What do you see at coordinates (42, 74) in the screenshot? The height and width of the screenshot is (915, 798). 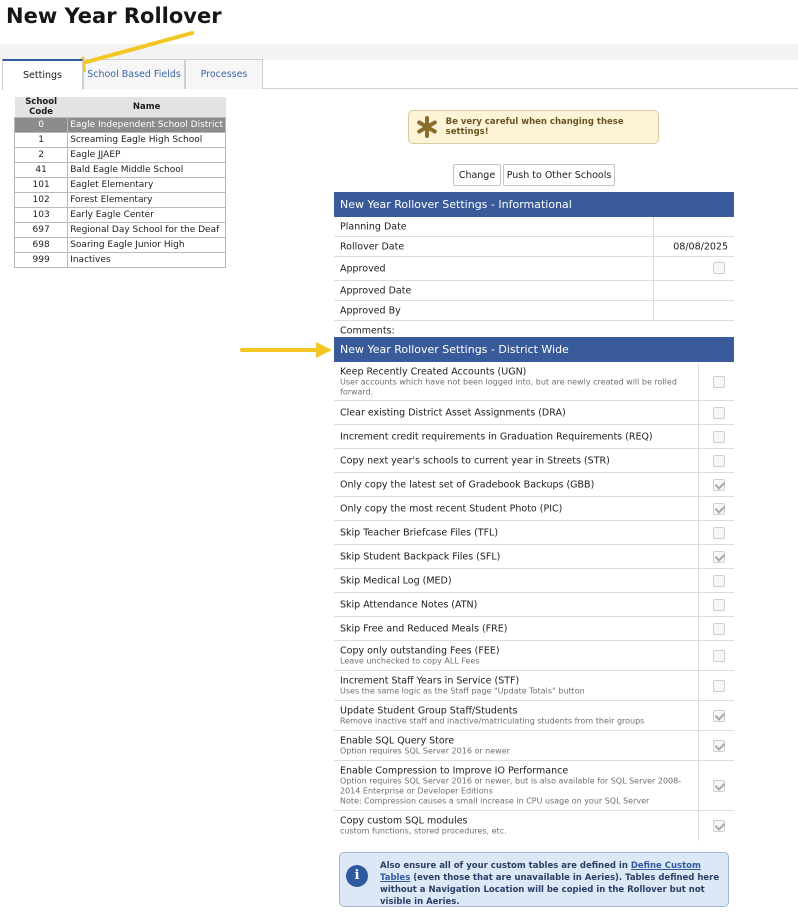 I see `tab-settings: Settings` at bounding box center [42, 74].